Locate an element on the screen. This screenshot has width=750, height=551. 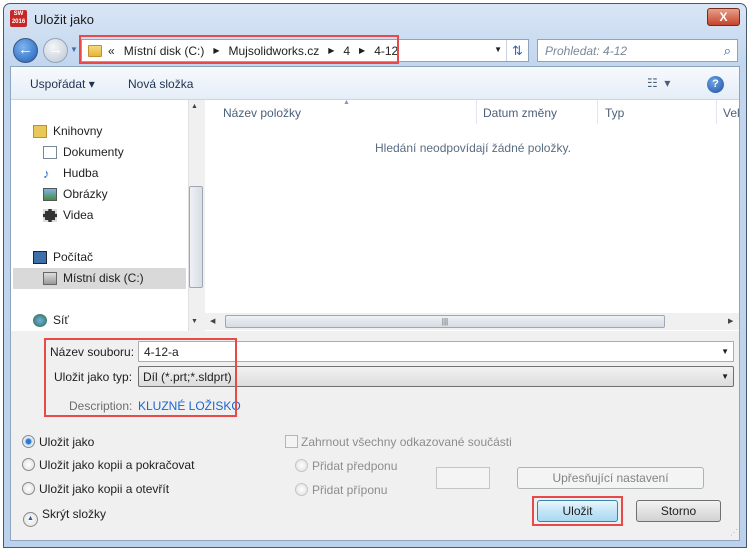
tree-label: Hudba is located at coordinates (81, 173).